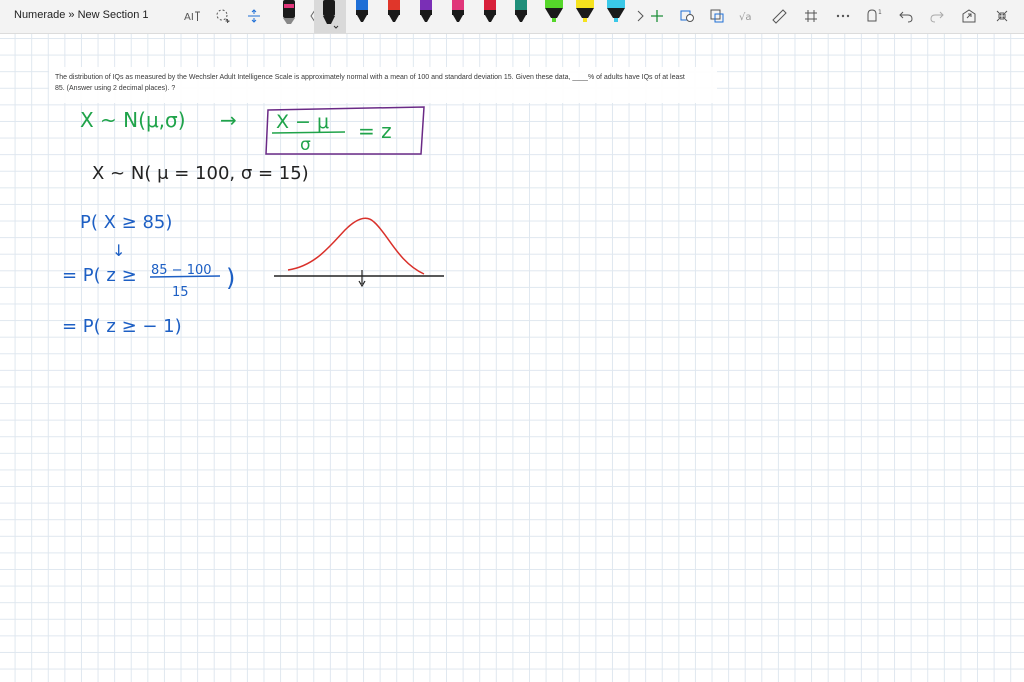 The width and height of the screenshot is (1024, 682). What do you see at coordinates (459, 14) in the screenshot?
I see `pen-magenta` at bounding box center [459, 14].